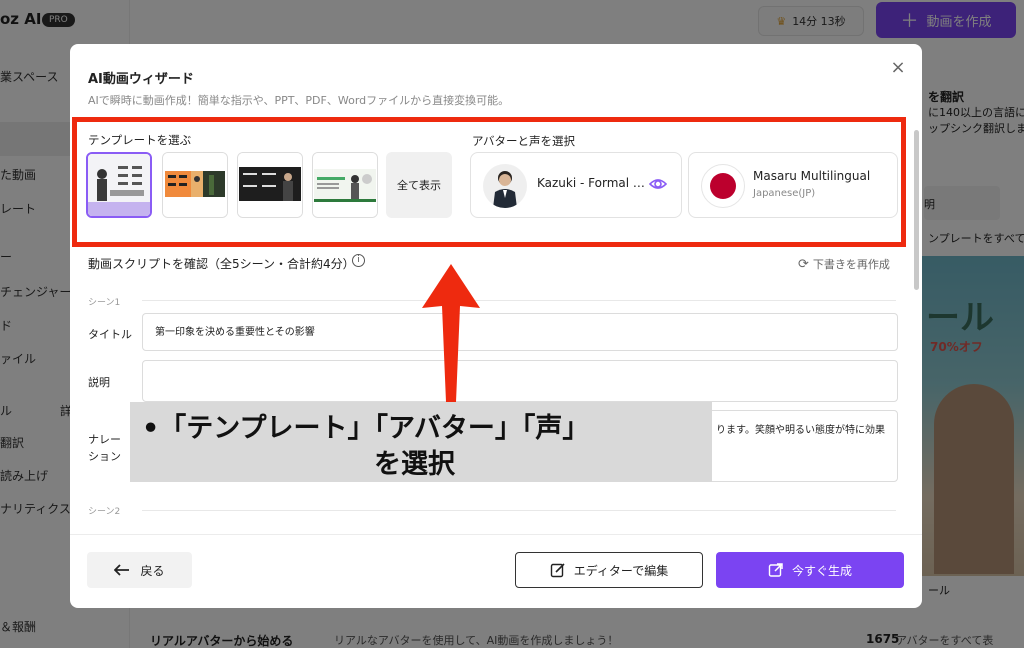  I want to click on narration-text: ります。笑顔や明るい態度が特に効果, so click(800, 430).